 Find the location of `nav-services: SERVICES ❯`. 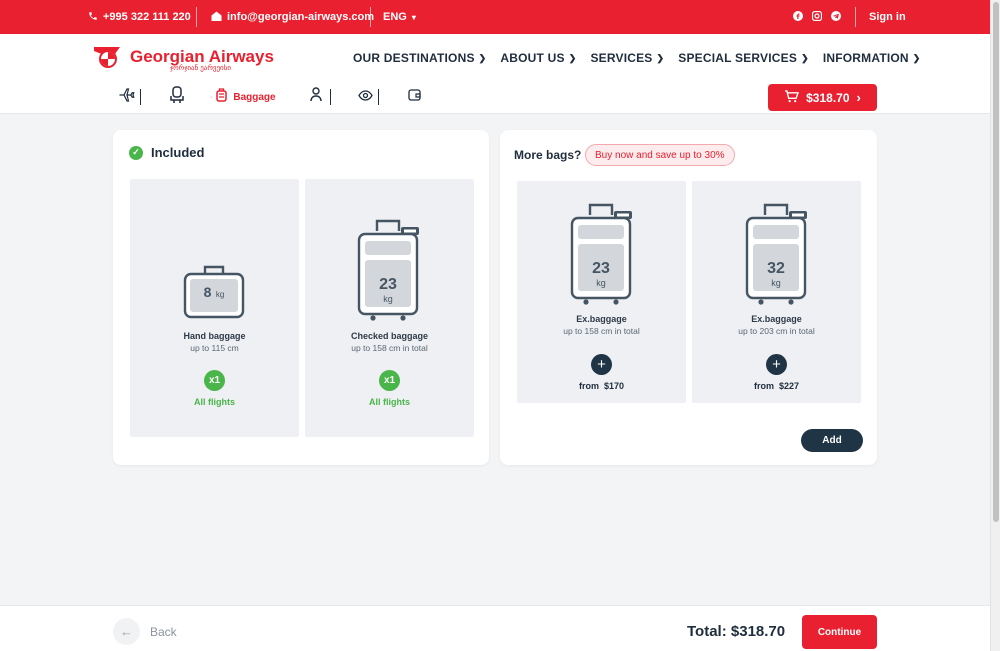

nav-services: SERVICES ❯ is located at coordinates (627, 58).